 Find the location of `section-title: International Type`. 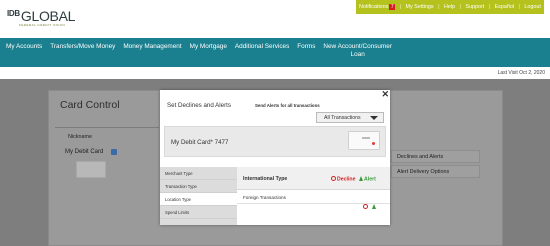

section-title: International Type is located at coordinates (265, 179).